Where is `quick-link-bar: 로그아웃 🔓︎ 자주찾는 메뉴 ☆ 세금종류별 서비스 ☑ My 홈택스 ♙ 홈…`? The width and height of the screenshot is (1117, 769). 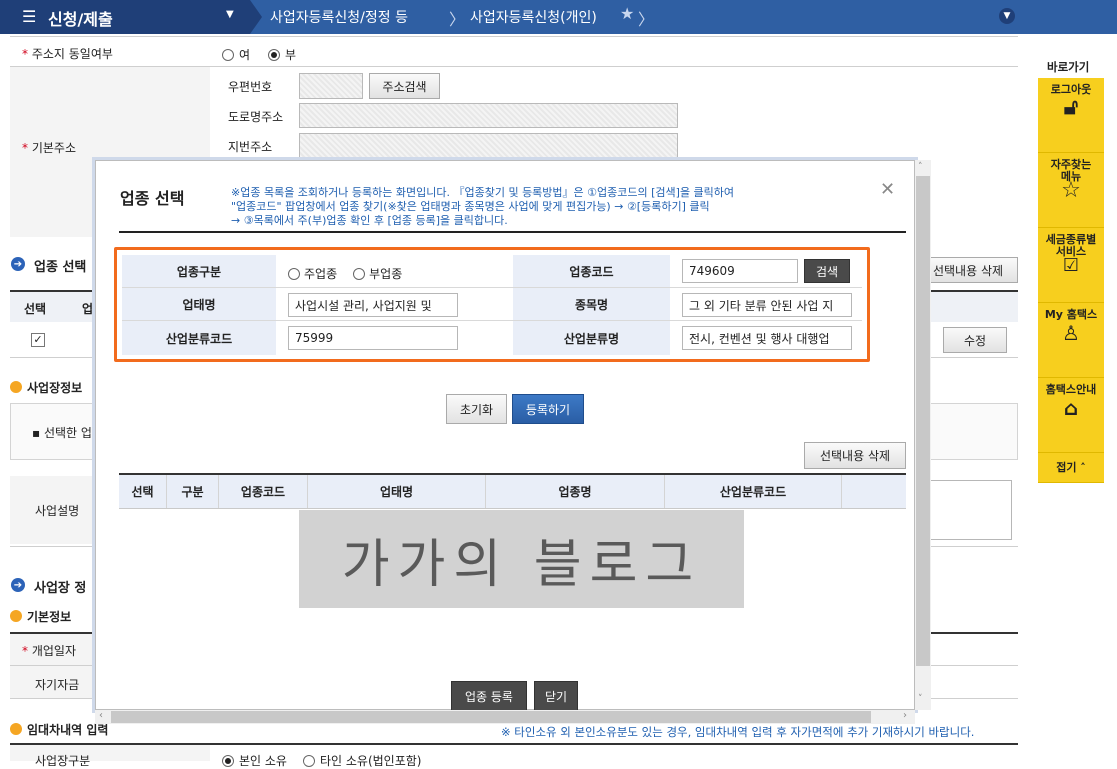 quick-link-bar: 로그아웃 🔓︎ 자주찾는 메뉴 ☆ 세금종류별 서비스 ☑ My 홈택스 ♙ 홈… is located at coordinates (1071, 280).